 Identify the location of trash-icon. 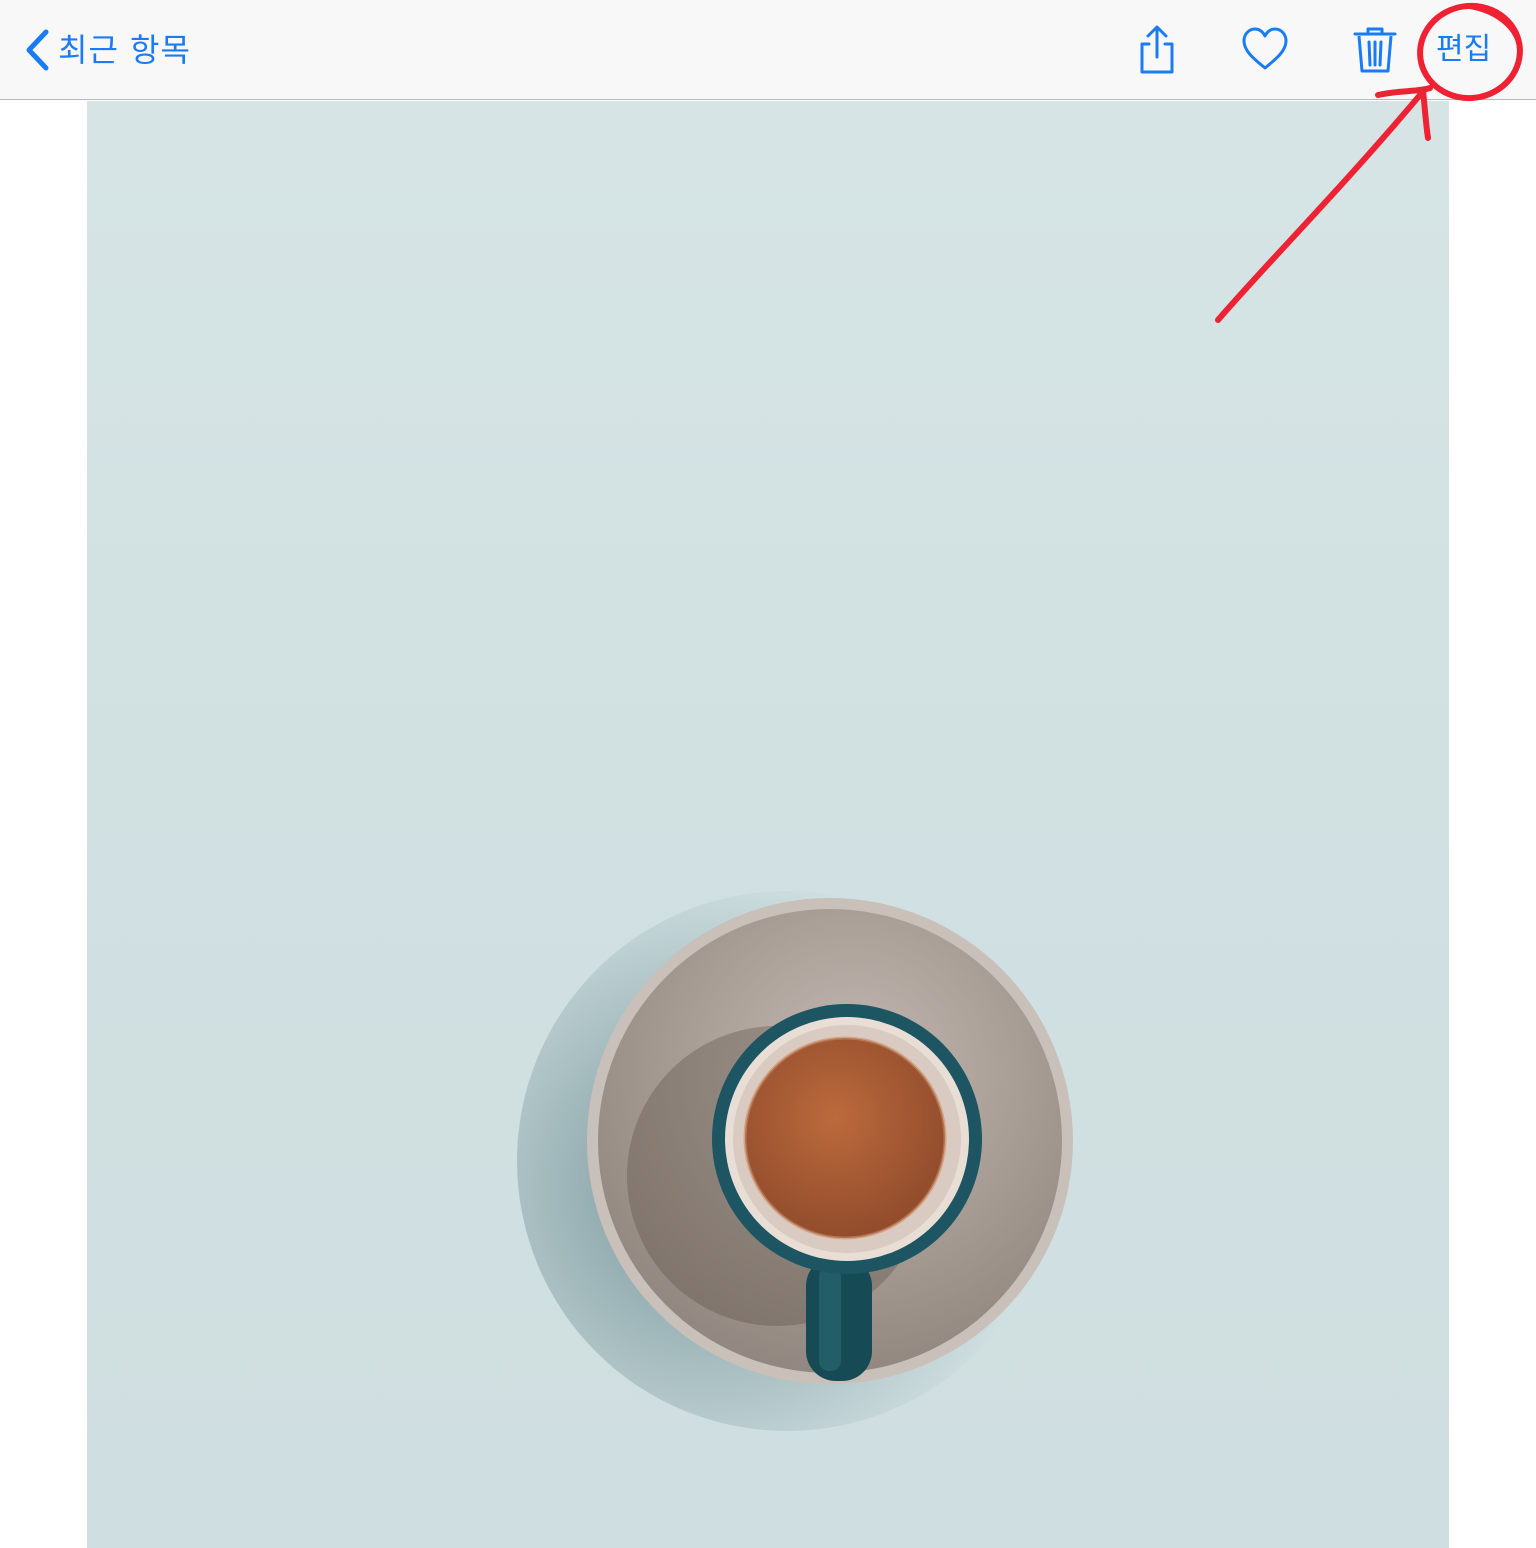
(1375, 50).